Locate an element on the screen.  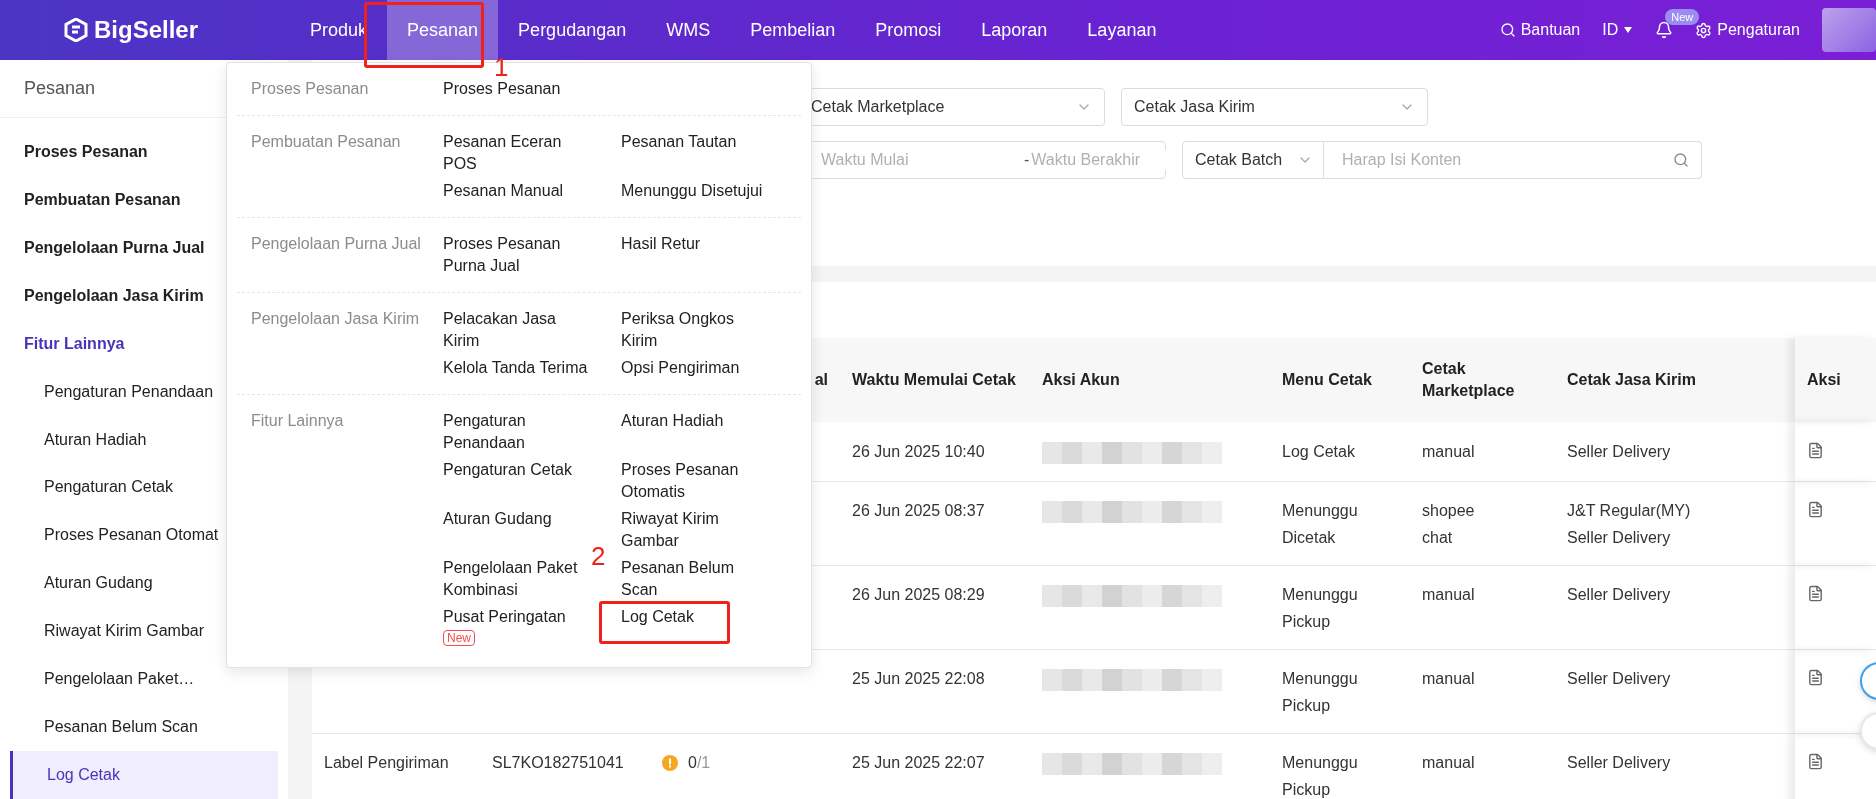
table-cell-text: Log Cetak is located at coordinates (1318, 452).